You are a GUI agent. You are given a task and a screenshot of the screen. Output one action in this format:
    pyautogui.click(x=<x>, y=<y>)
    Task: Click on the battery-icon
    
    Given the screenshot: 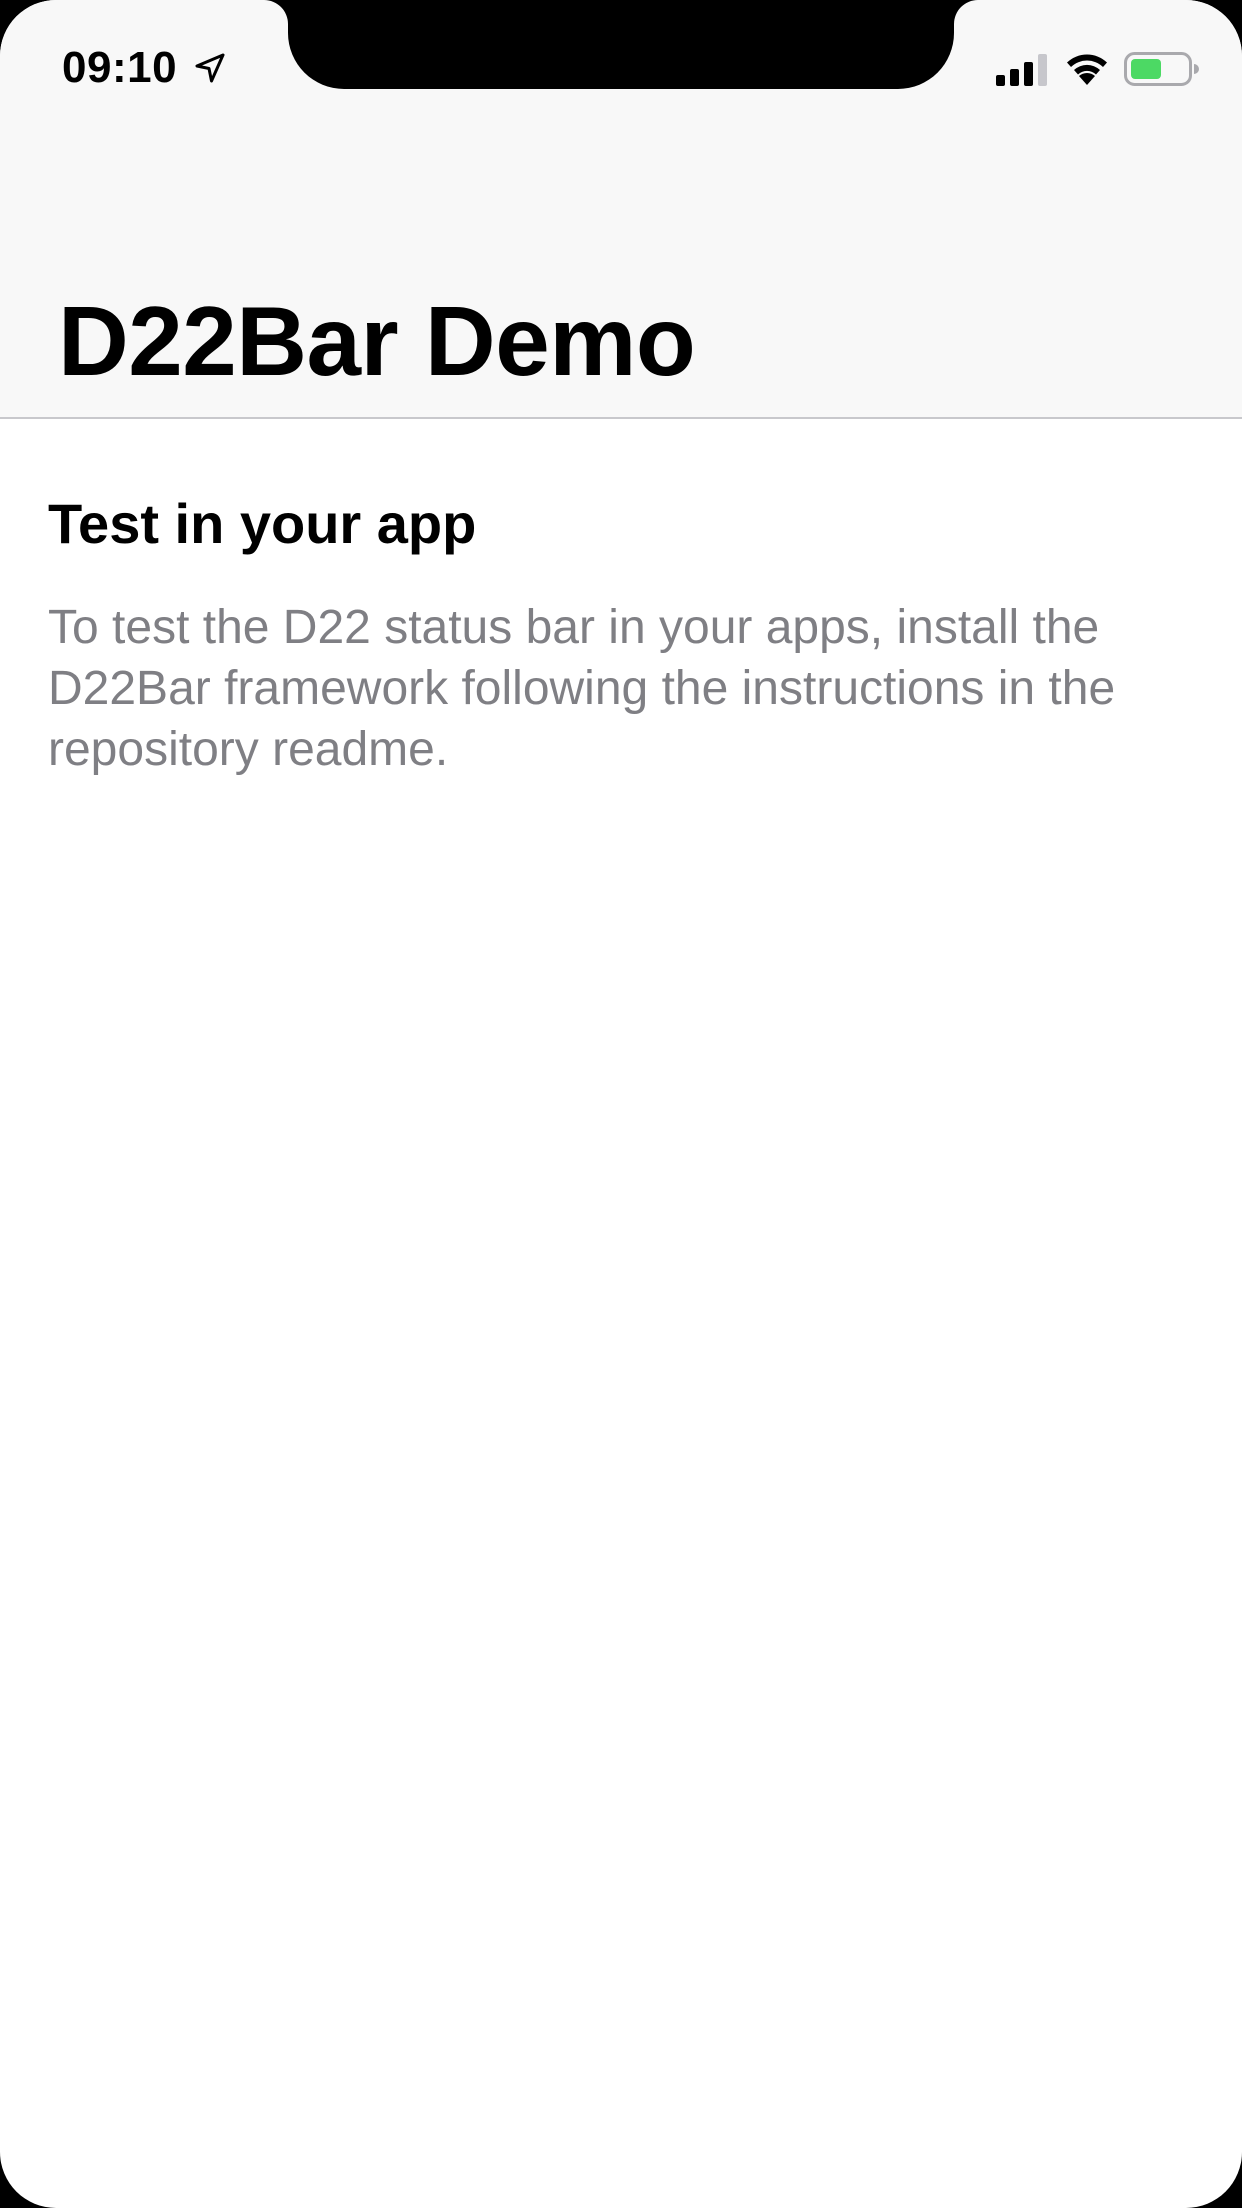 What is the action you would take?
    pyautogui.click(x=1161, y=69)
    